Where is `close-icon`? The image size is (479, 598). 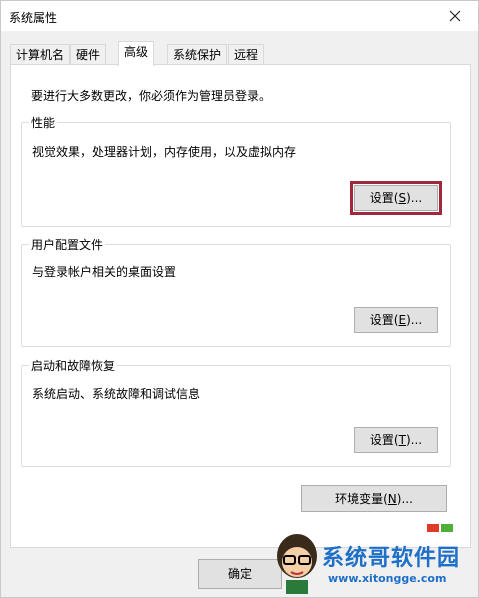 close-icon is located at coordinates (455, 16).